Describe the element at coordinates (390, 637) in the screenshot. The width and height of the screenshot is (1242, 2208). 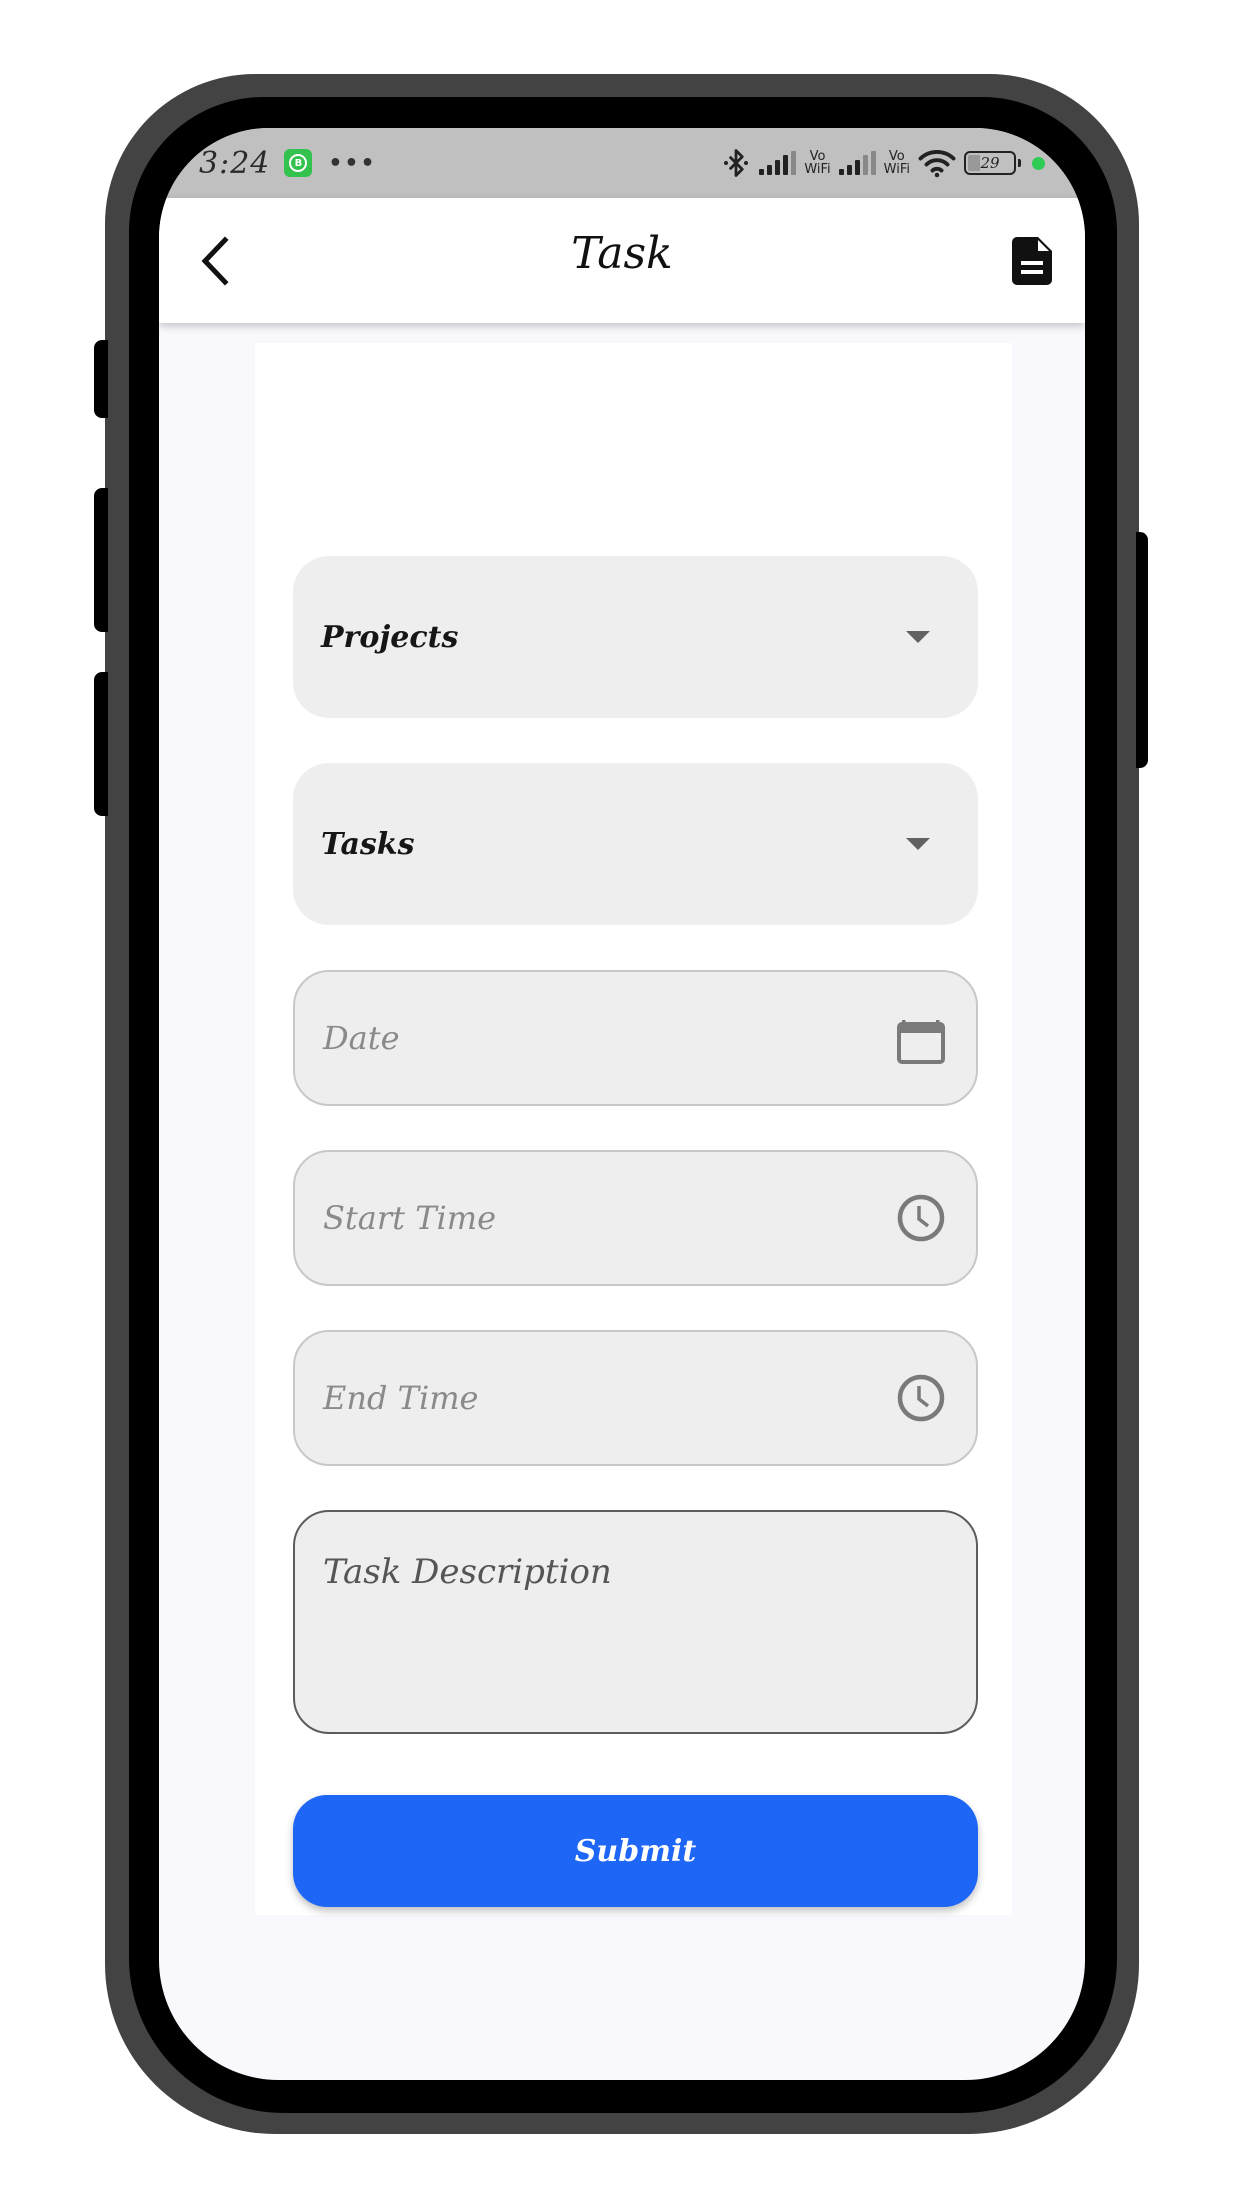
I see `projects-label: Projects` at that location.